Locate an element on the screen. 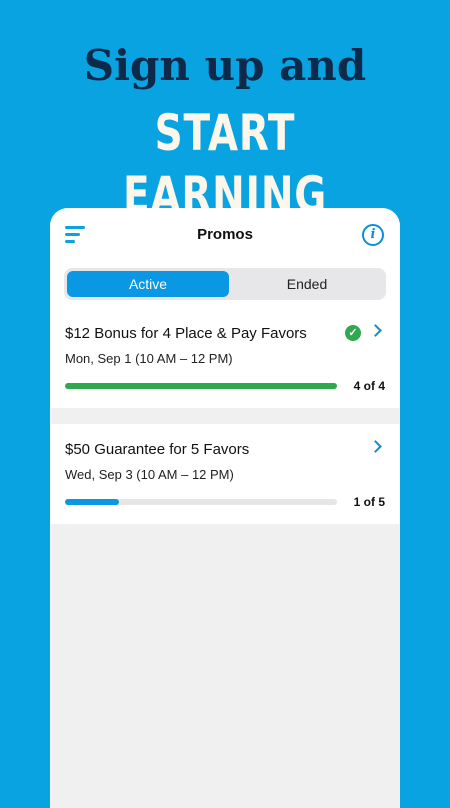 This screenshot has width=450, height=808. info-icon: i is located at coordinates (373, 235).